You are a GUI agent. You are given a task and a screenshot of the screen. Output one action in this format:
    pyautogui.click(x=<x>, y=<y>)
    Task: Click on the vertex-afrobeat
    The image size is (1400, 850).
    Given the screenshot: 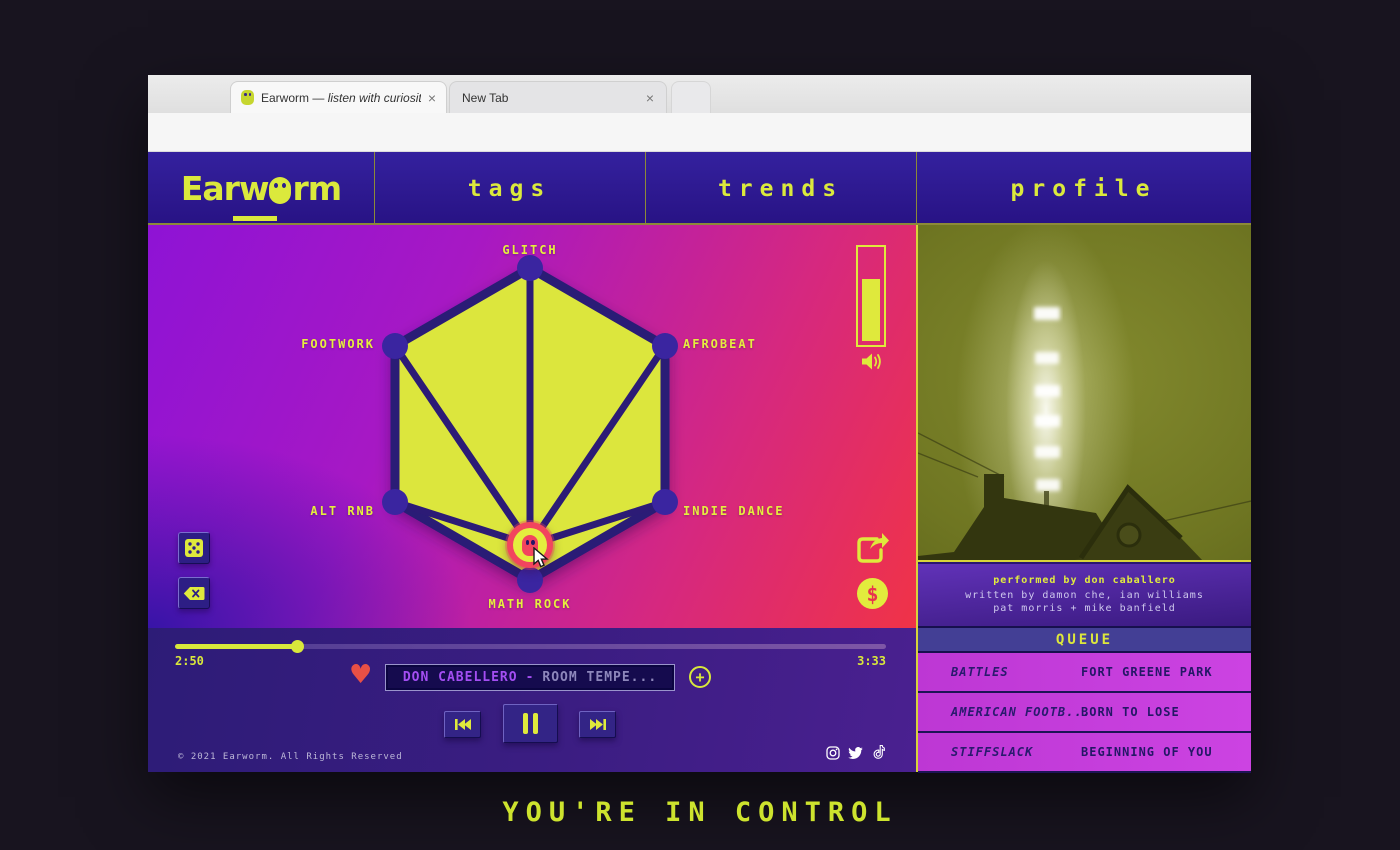 What is the action you would take?
    pyautogui.click(x=665, y=346)
    